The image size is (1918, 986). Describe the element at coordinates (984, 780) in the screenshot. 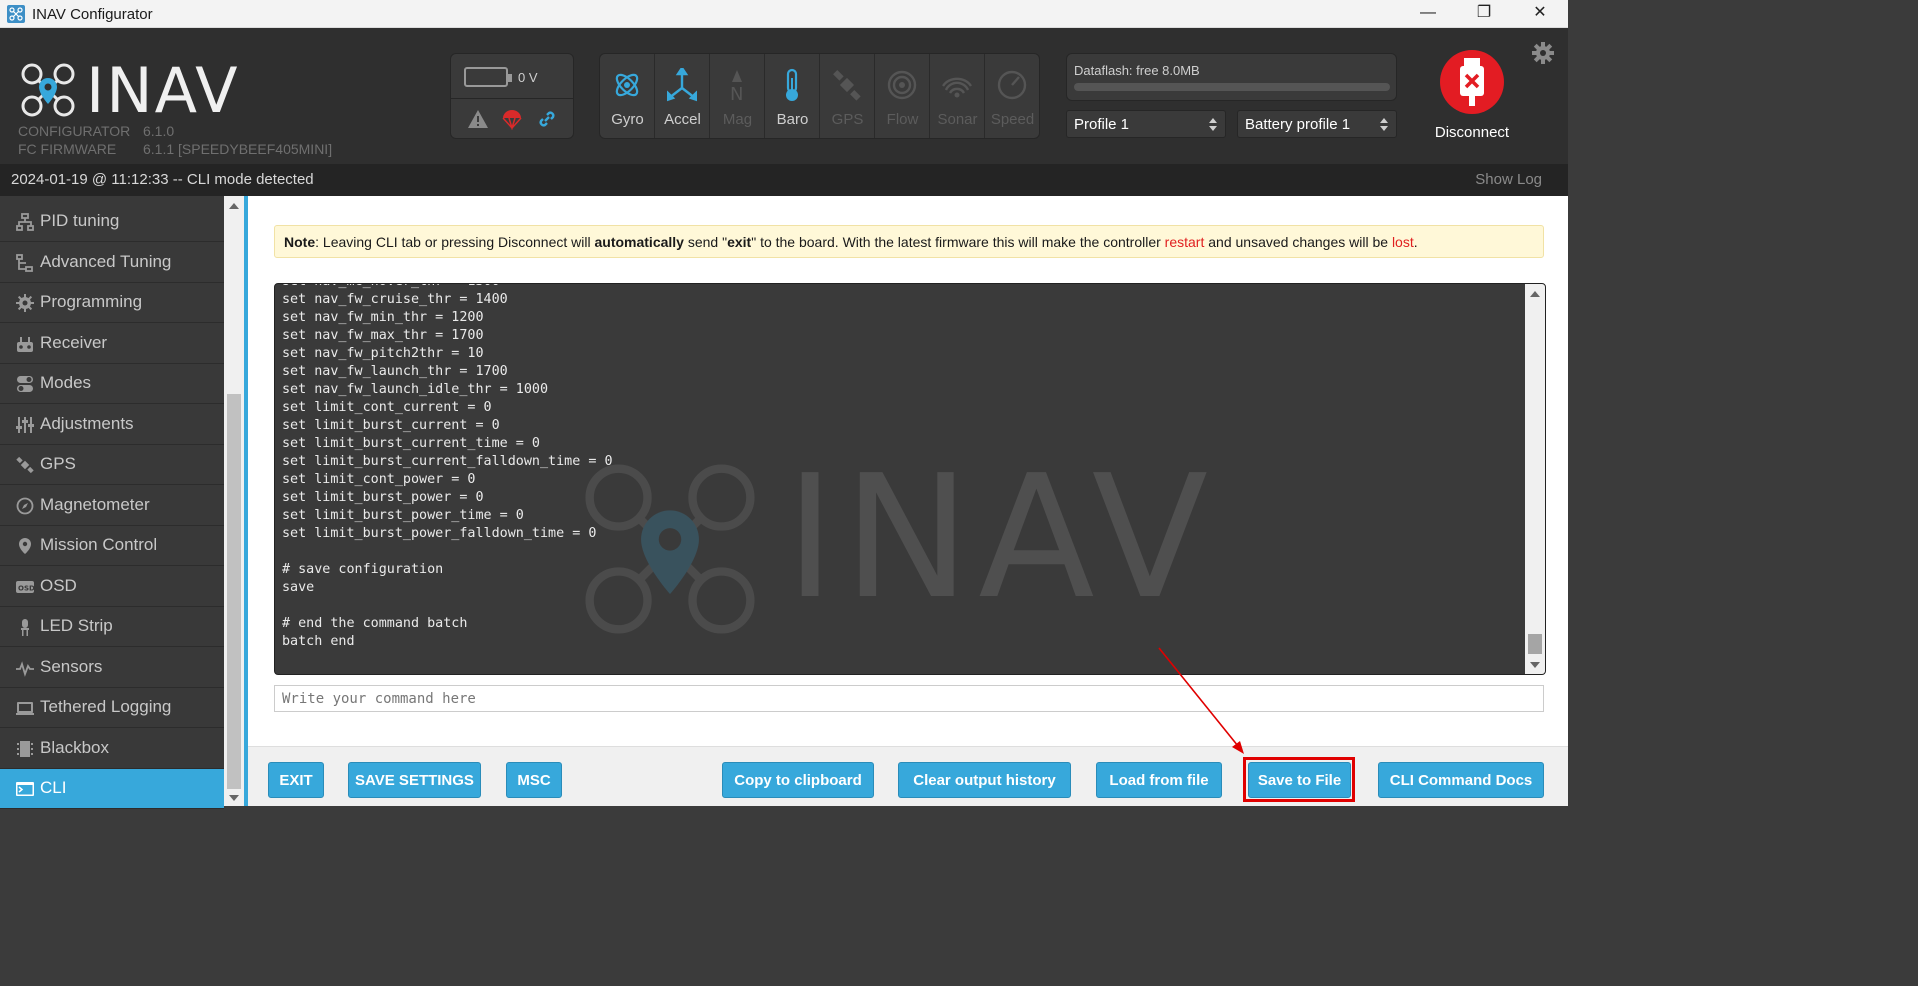

I see `clear-output-history-button: Clear output history` at that location.